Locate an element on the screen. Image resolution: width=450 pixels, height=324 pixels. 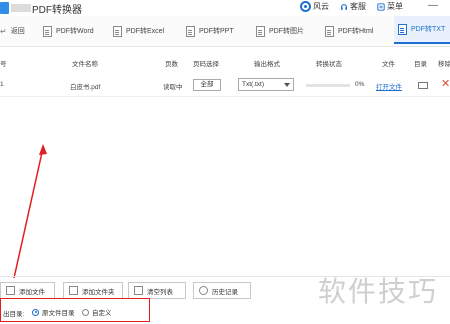
add-folder-button: 添加文件夹 is located at coordinates (93, 290).